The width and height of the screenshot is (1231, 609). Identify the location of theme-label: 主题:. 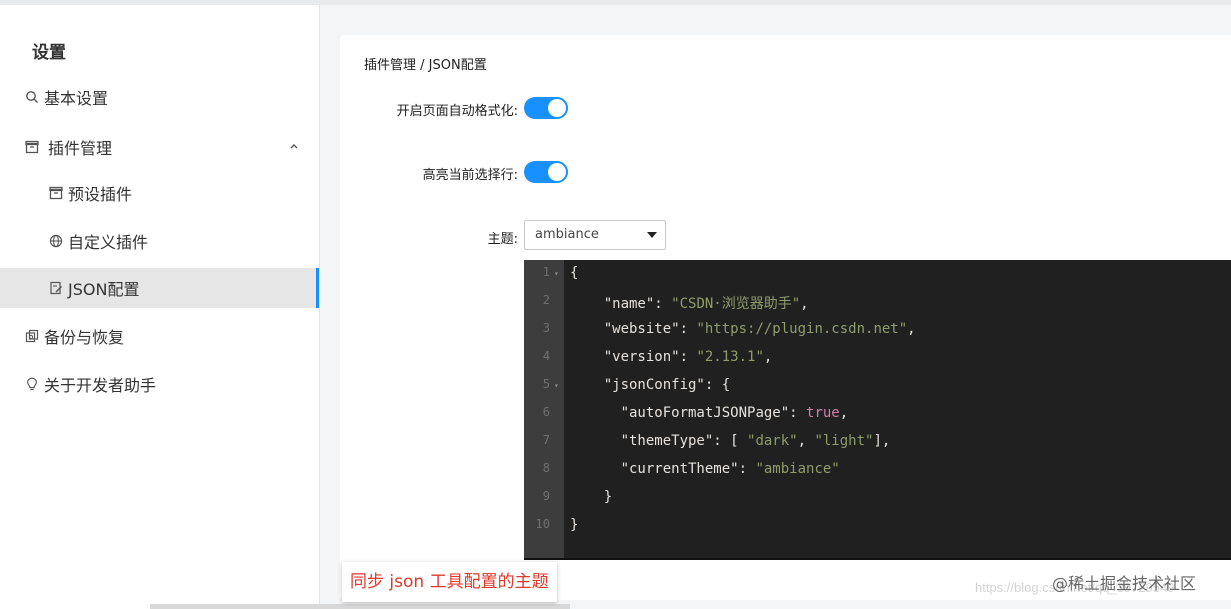
(502, 239).